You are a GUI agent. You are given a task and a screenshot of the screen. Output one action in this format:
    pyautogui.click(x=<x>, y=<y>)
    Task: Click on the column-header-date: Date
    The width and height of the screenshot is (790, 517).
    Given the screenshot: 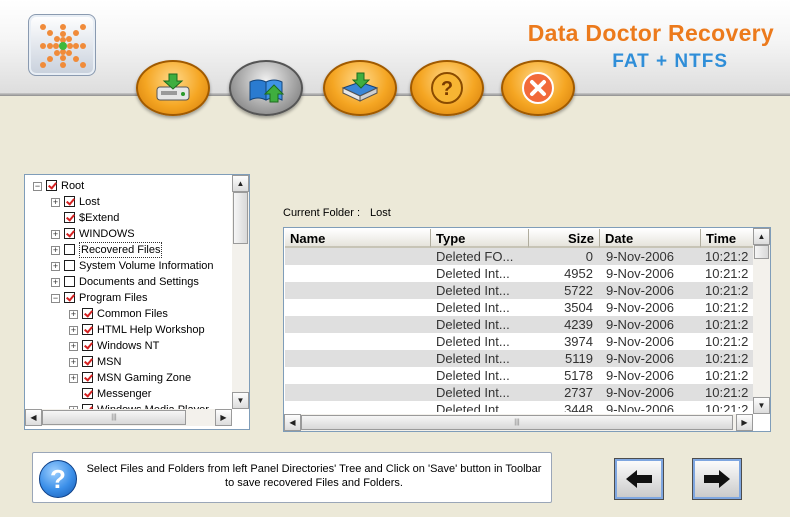 What is the action you would take?
    pyautogui.click(x=650, y=238)
    